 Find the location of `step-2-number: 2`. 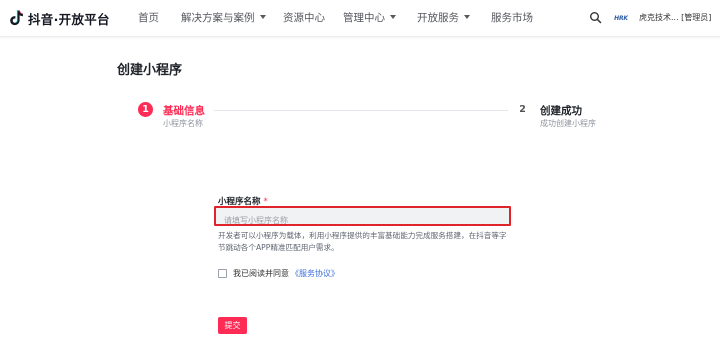

step-2-number: 2 is located at coordinates (522, 109).